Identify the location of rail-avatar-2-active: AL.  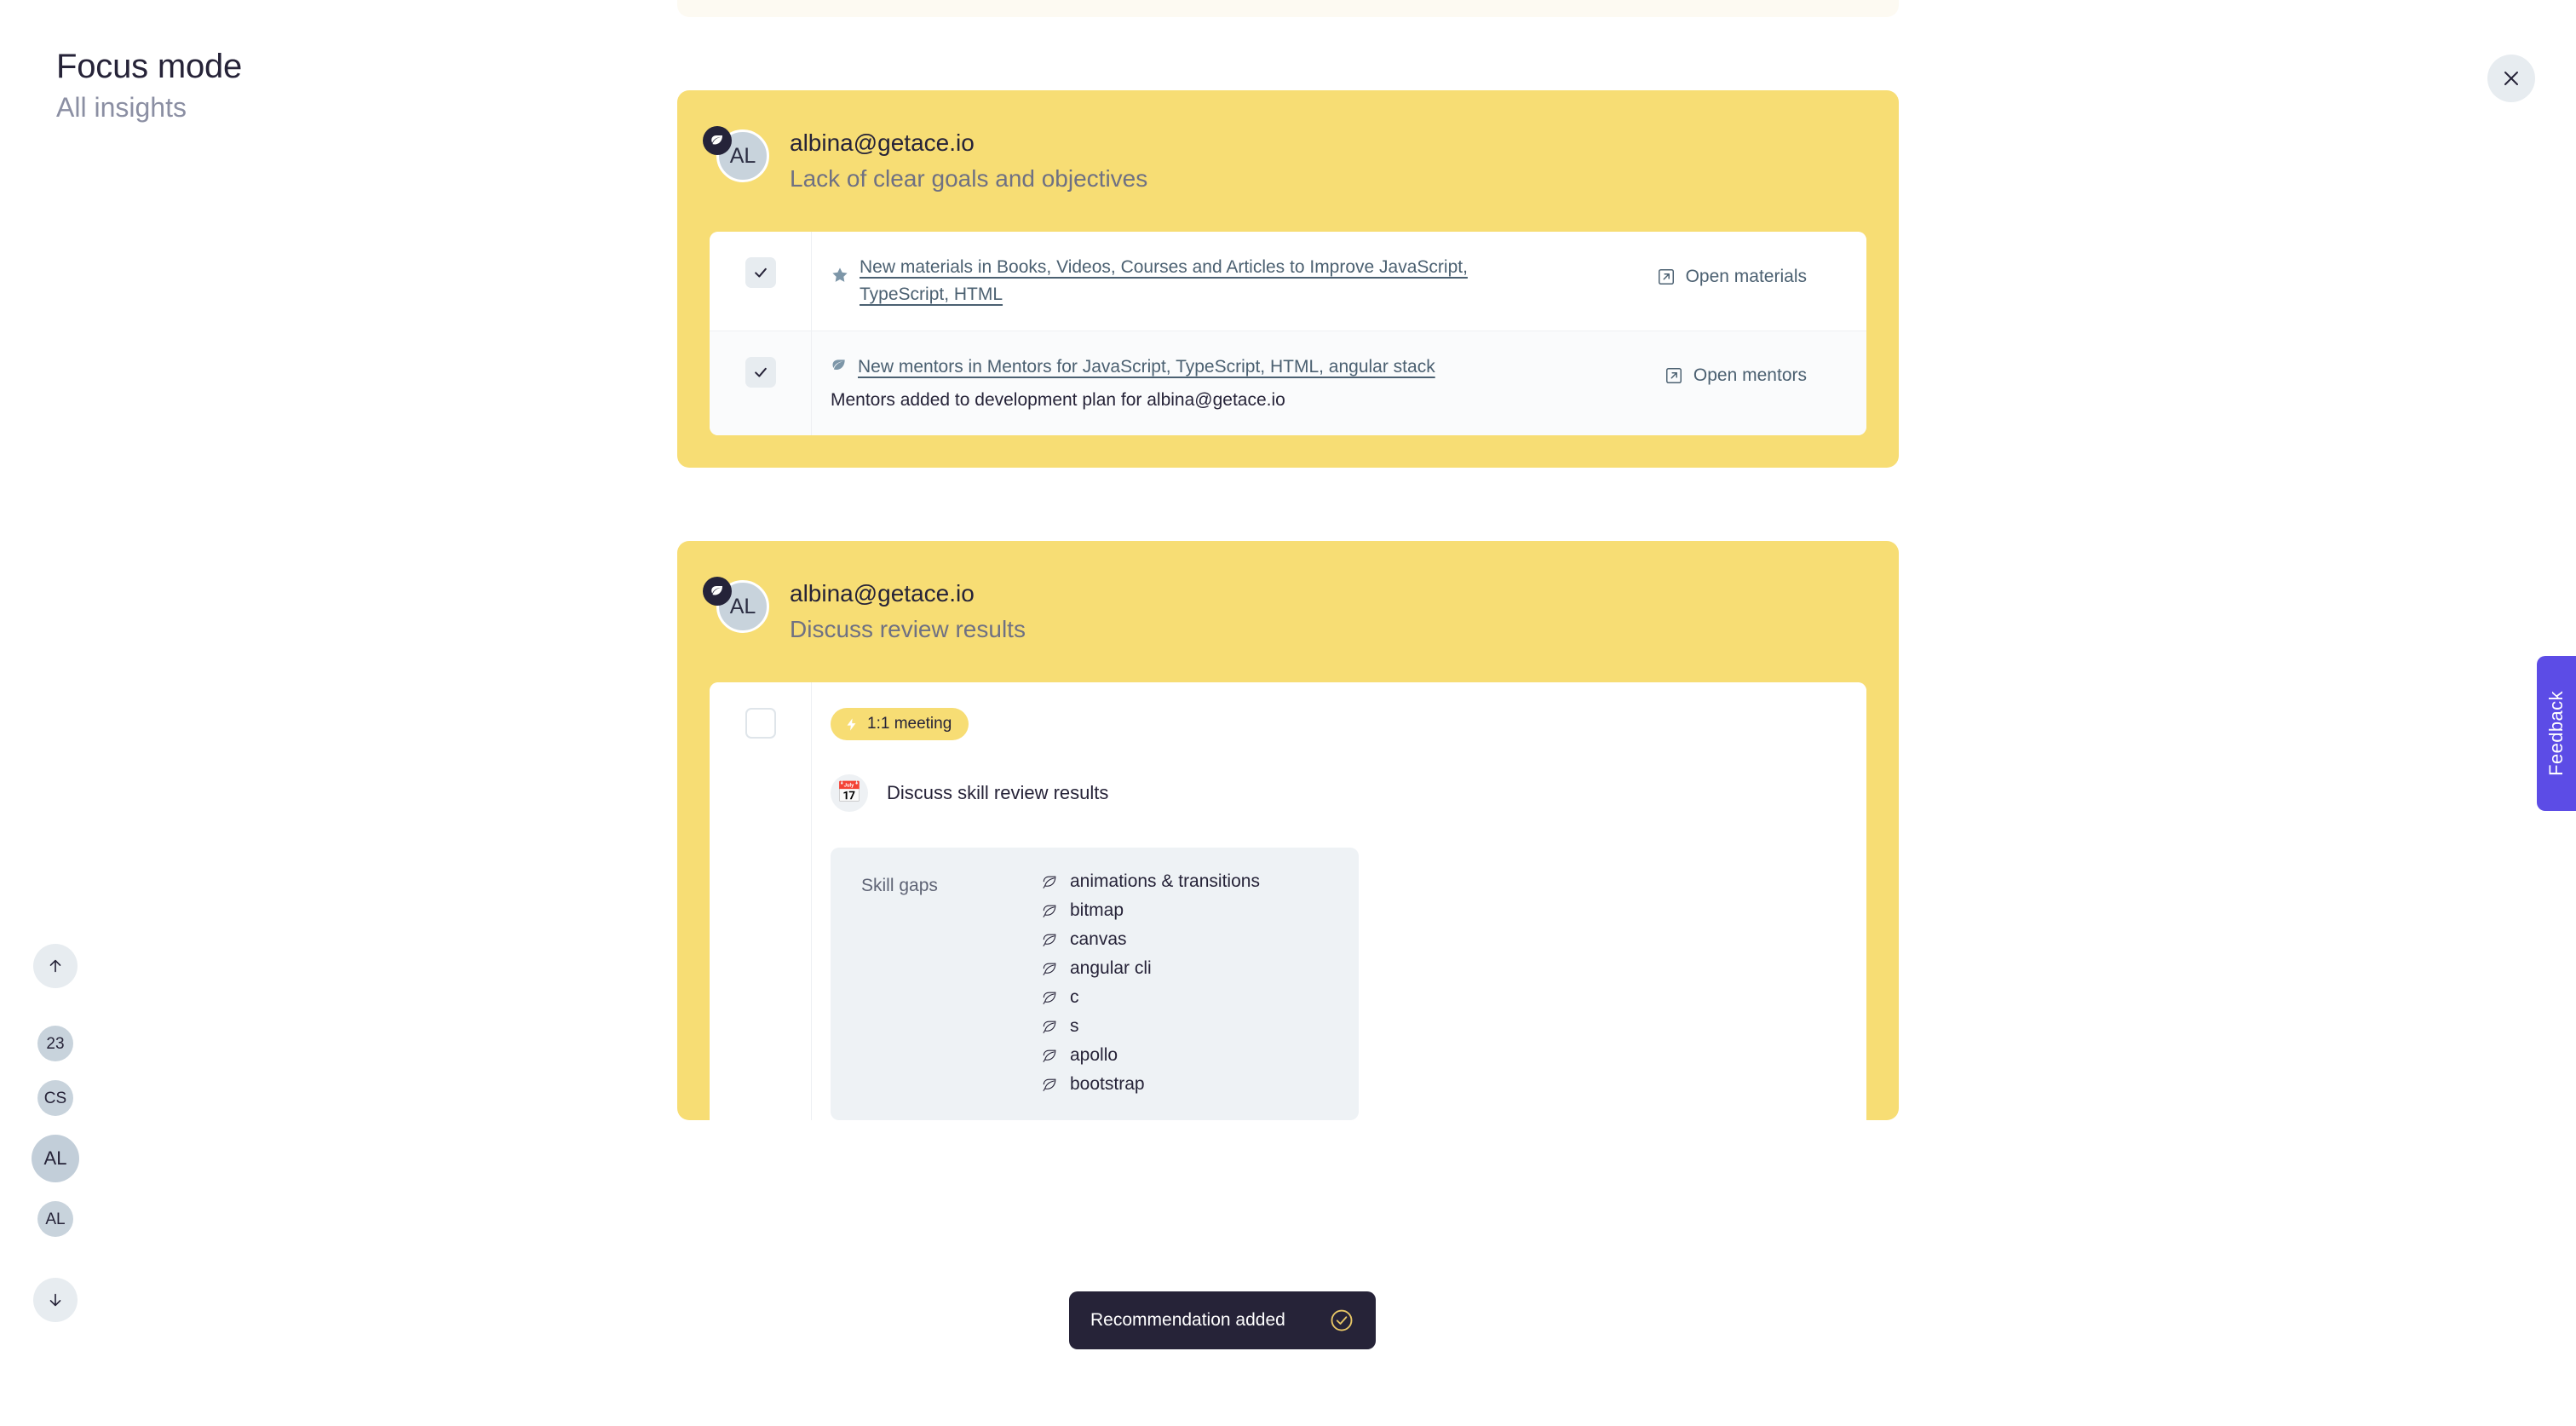
(56, 1158).